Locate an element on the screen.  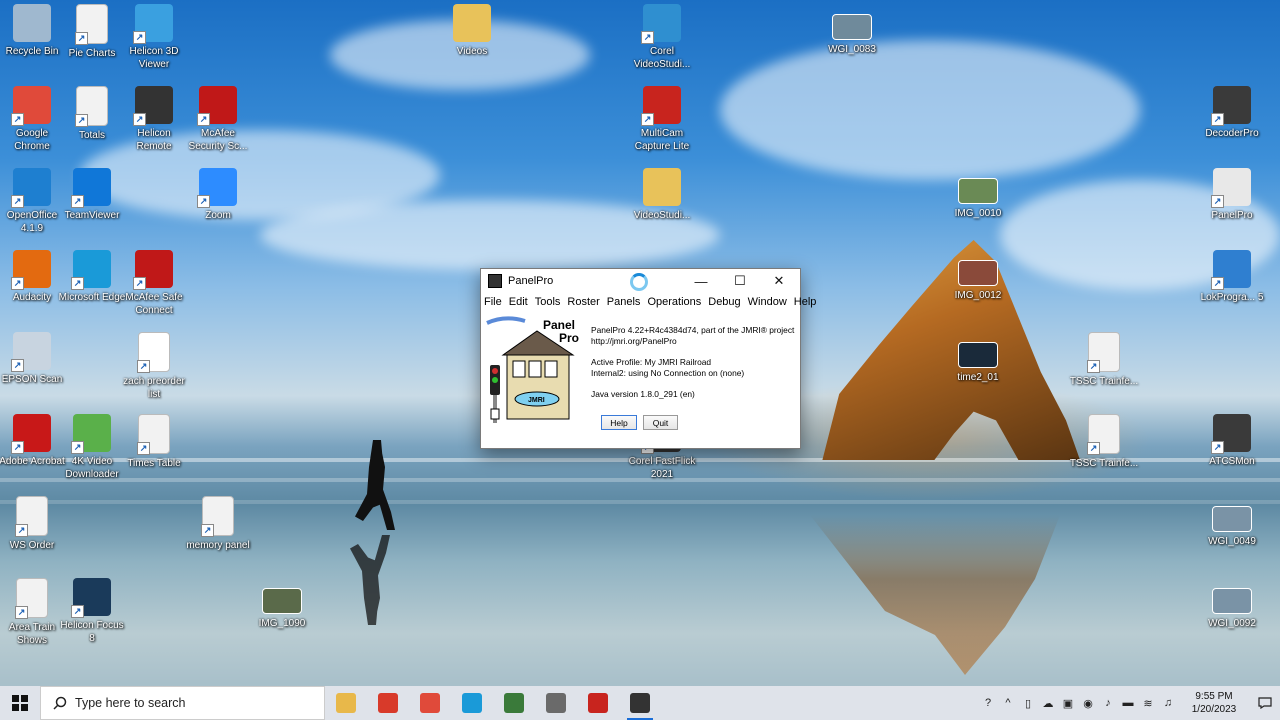
desktop-icon-label: Pie Charts is located at coordinates (92, 53).